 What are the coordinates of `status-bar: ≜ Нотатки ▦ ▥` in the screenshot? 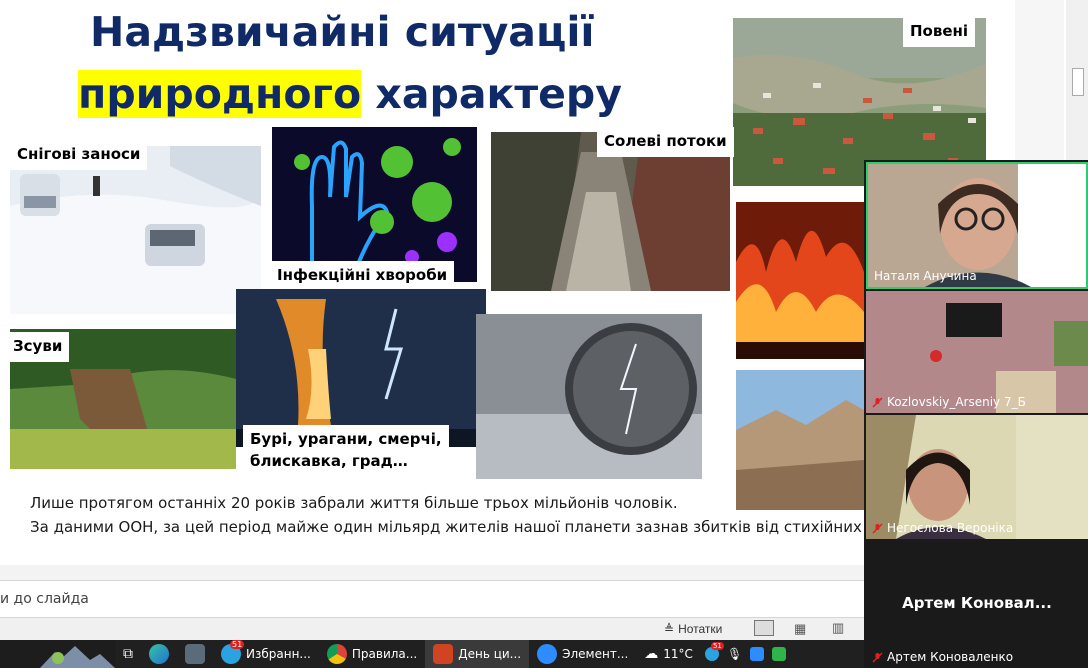 It's located at (432, 628).